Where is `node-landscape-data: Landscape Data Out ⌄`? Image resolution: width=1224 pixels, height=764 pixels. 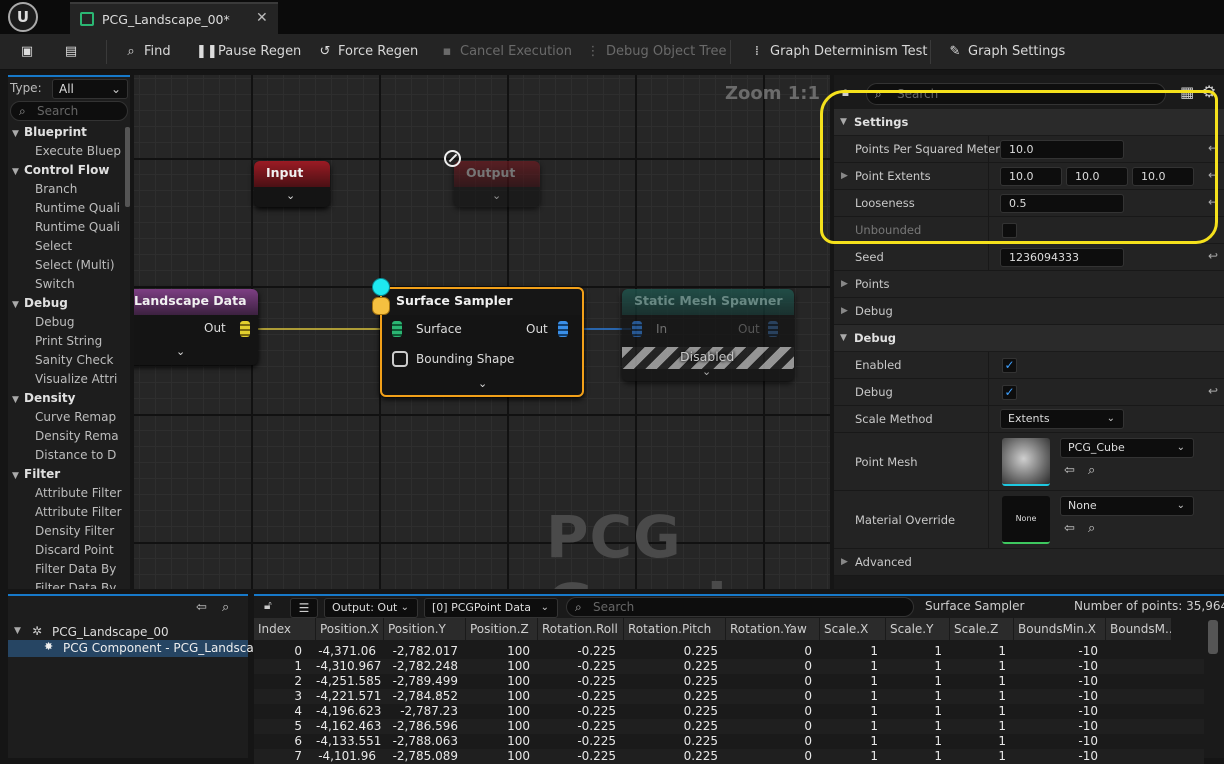
node-landscape-data: Landscape Data Out ⌄ is located at coordinates (196, 327).